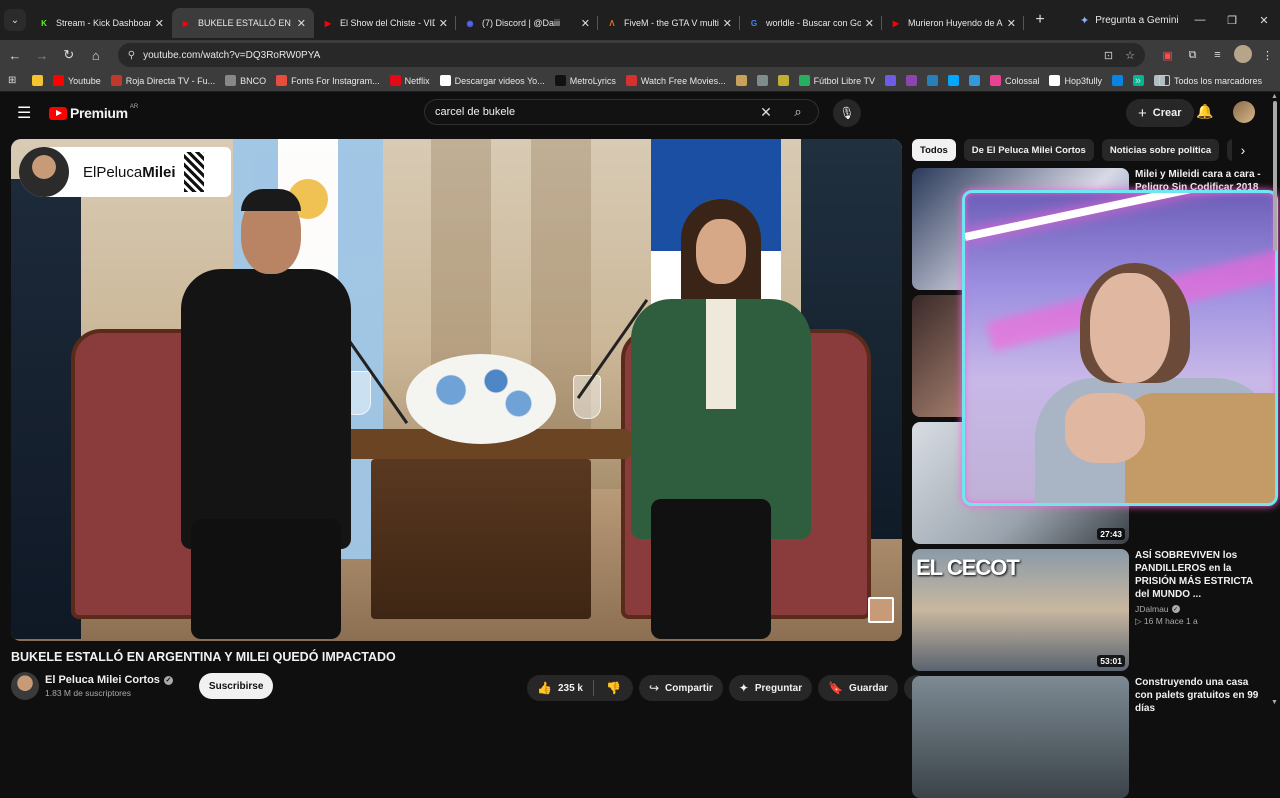  I want to click on more-bookmarks-icon: », so click(1138, 81).